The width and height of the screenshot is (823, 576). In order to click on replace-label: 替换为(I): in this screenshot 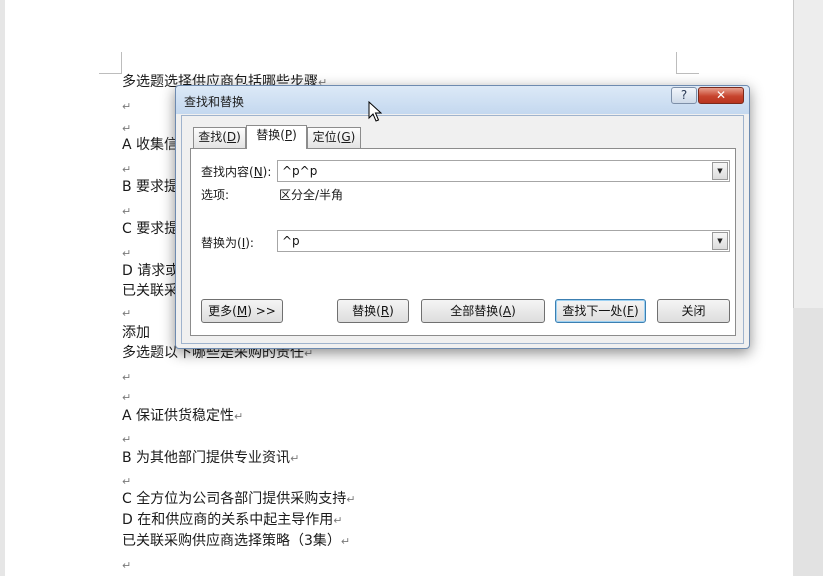, I will do `click(227, 243)`.